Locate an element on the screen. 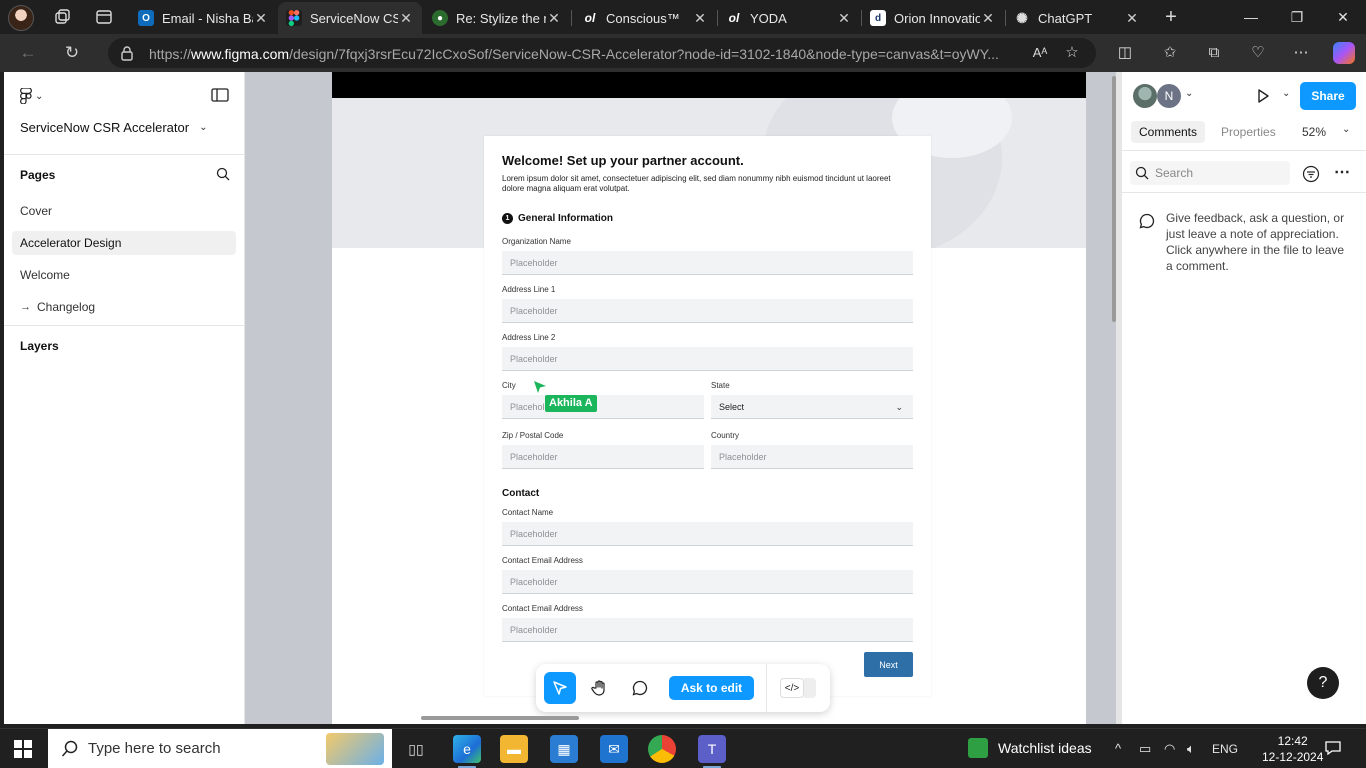  chrome-icon is located at coordinates (662, 749).